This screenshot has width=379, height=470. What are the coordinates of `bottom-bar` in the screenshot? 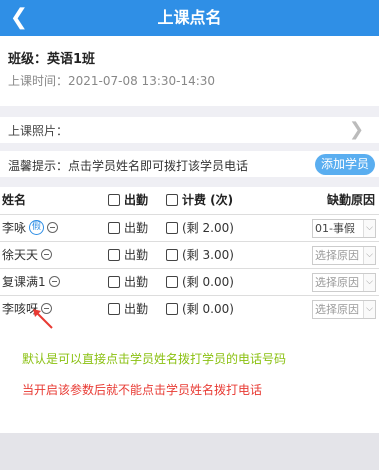 It's located at (189, 451).